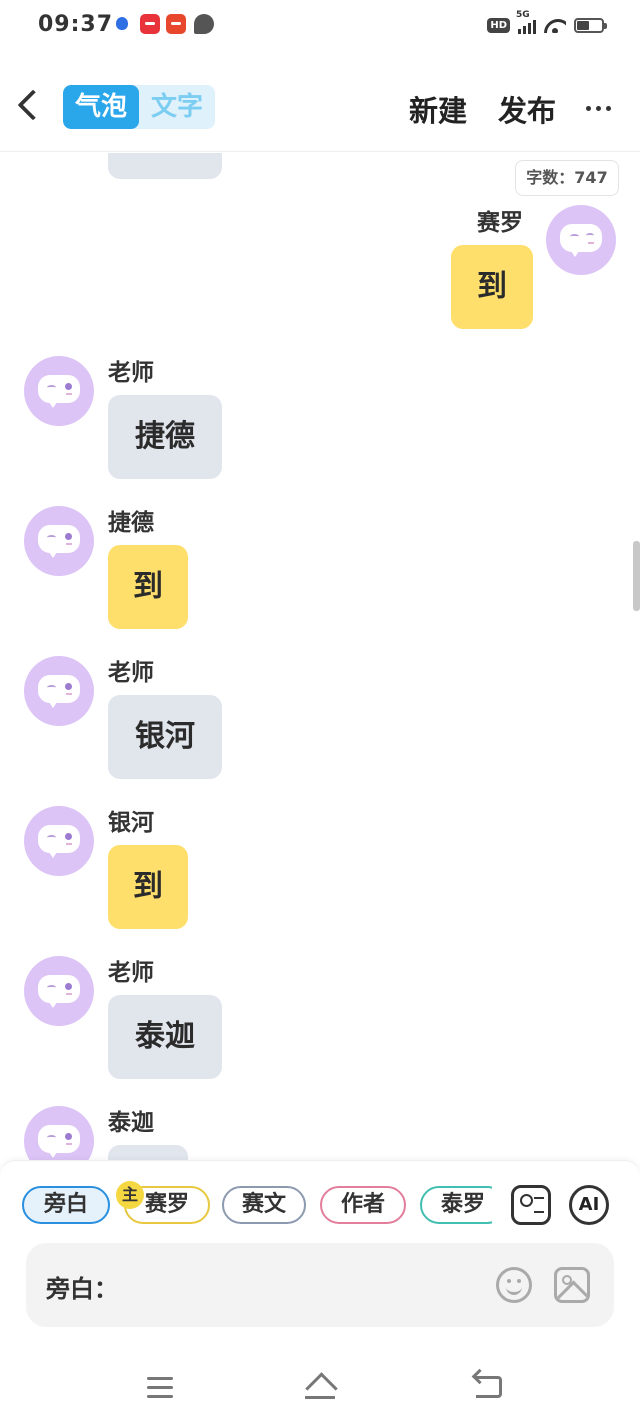  I want to click on character-selector: 旁白 赛罗 赛文 作者 泰罗, so click(257, 1206).